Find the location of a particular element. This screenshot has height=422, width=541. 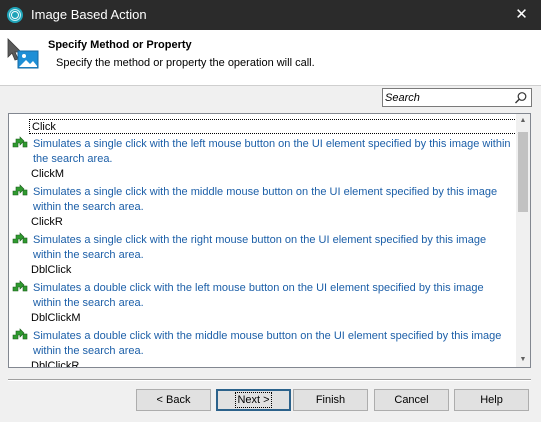

method-name: ClickR is located at coordinates (47, 222).